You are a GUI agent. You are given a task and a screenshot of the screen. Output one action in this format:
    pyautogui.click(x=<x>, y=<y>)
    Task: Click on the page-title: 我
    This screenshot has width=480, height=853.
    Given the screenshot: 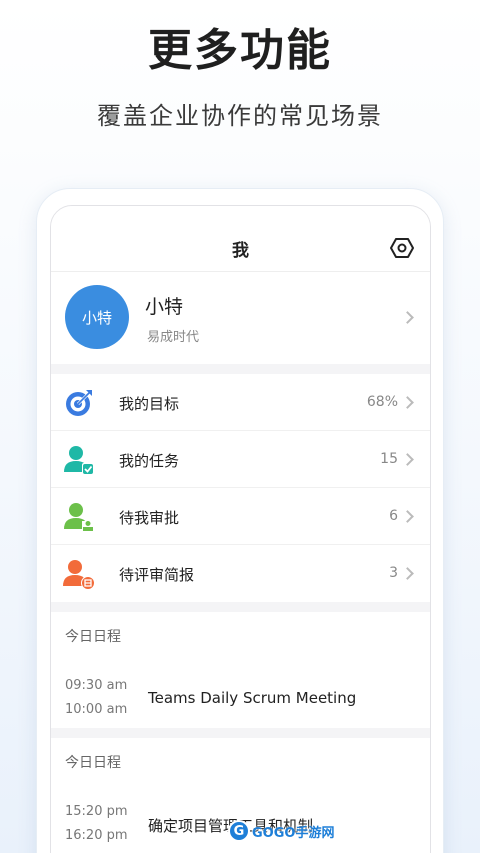 What is the action you would take?
    pyautogui.click(x=240, y=251)
    